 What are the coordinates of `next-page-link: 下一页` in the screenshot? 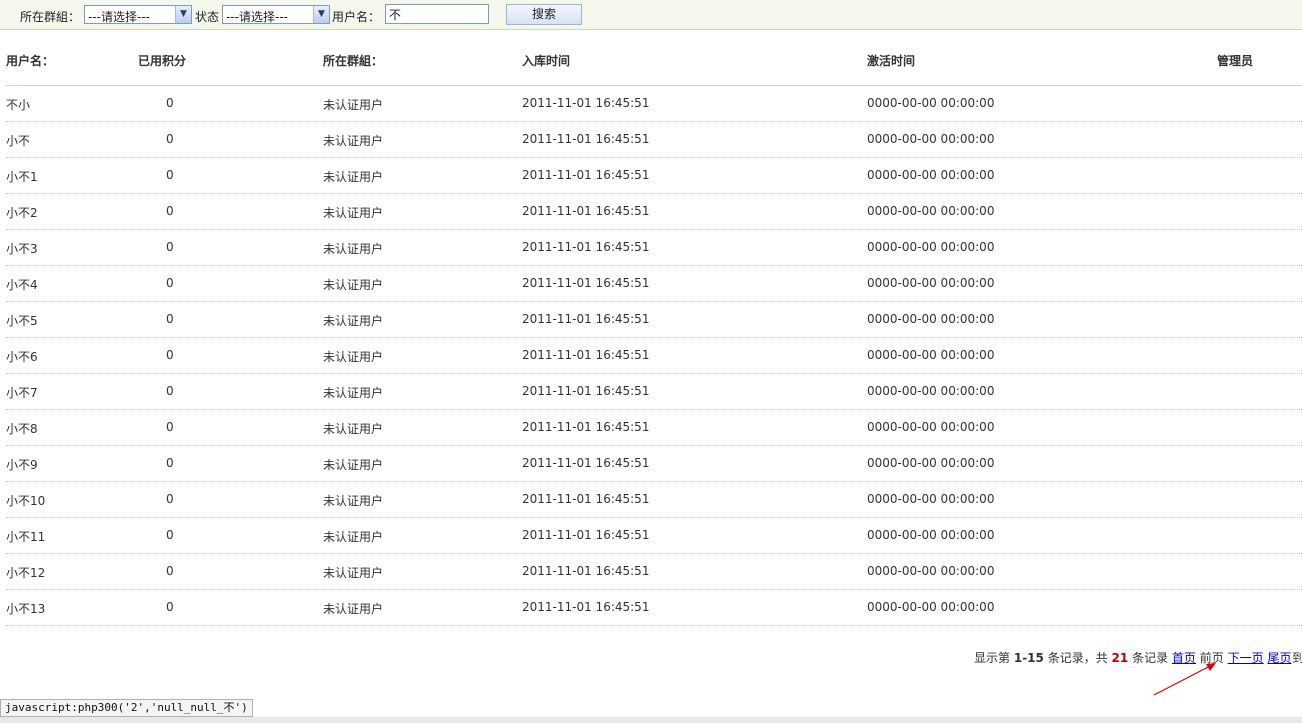 It's located at (1246, 658).